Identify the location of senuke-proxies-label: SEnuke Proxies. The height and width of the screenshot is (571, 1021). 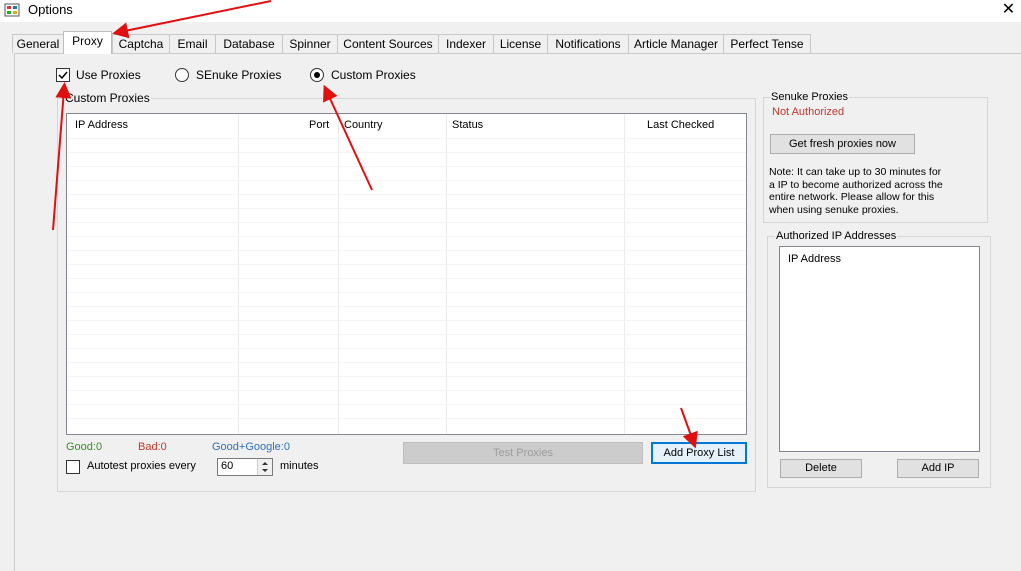
(238, 75).